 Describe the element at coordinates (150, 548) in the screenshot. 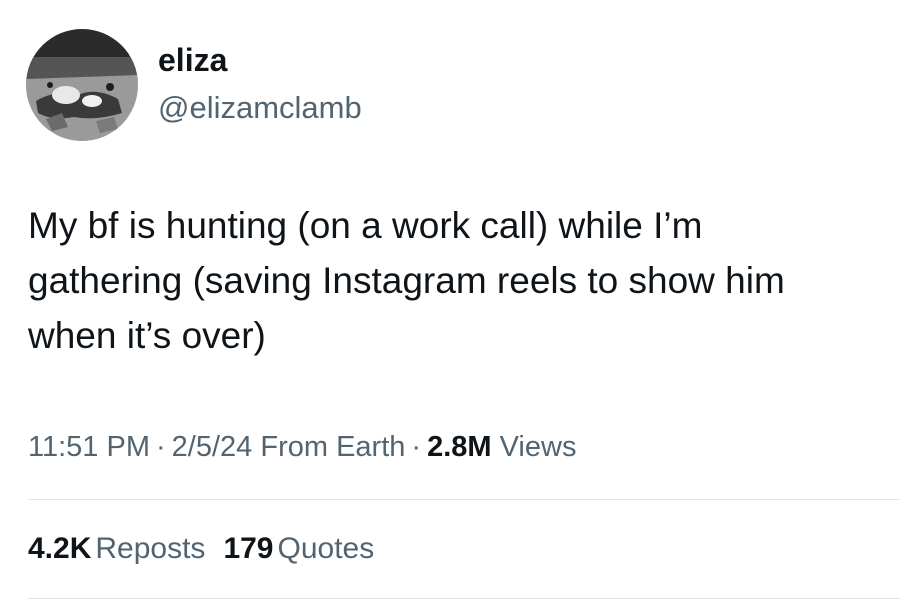

I see `reposts-label: Reposts` at that location.